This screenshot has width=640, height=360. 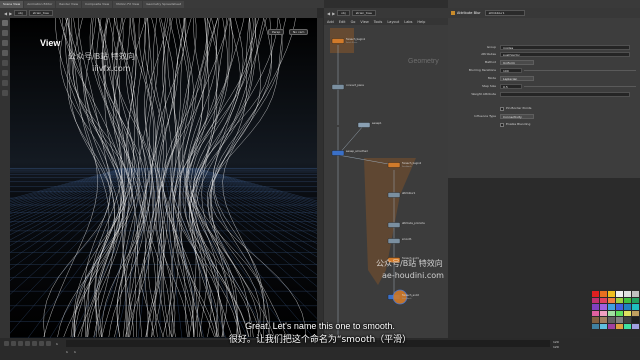 I want to click on menu-help: Help, so click(x=421, y=22).